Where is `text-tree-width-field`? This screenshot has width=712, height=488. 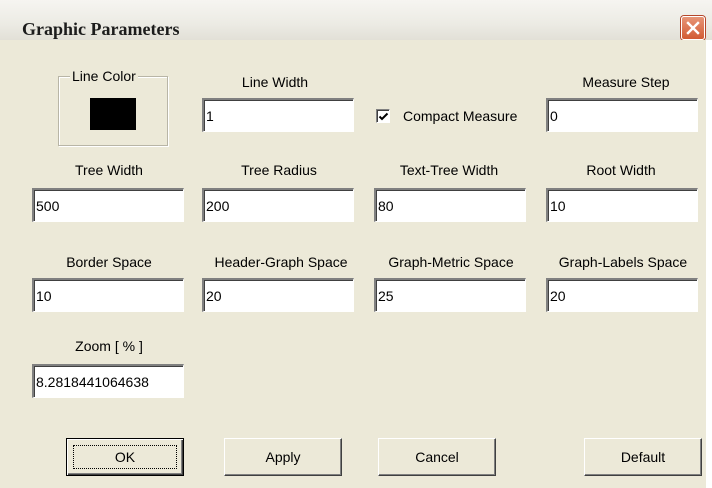
text-tree-width-field is located at coordinates (450, 205).